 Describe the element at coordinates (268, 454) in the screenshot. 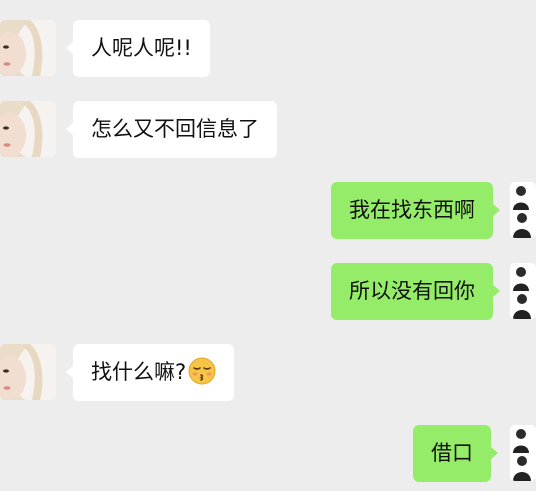

I see `message-row: 借口` at that location.